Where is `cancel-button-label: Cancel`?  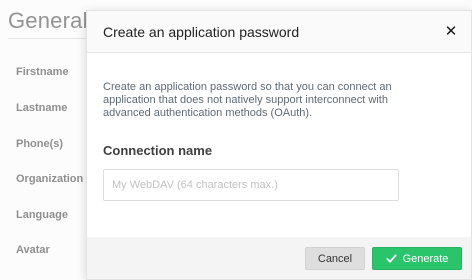 cancel-button-label: Cancel is located at coordinates (335, 258).